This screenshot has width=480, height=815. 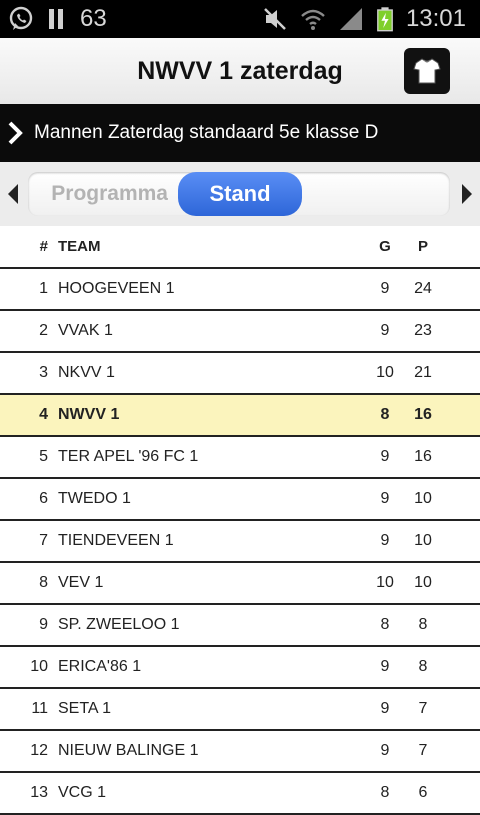 What do you see at coordinates (43, 372) in the screenshot?
I see `rank-cell: 3` at bounding box center [43, 372].